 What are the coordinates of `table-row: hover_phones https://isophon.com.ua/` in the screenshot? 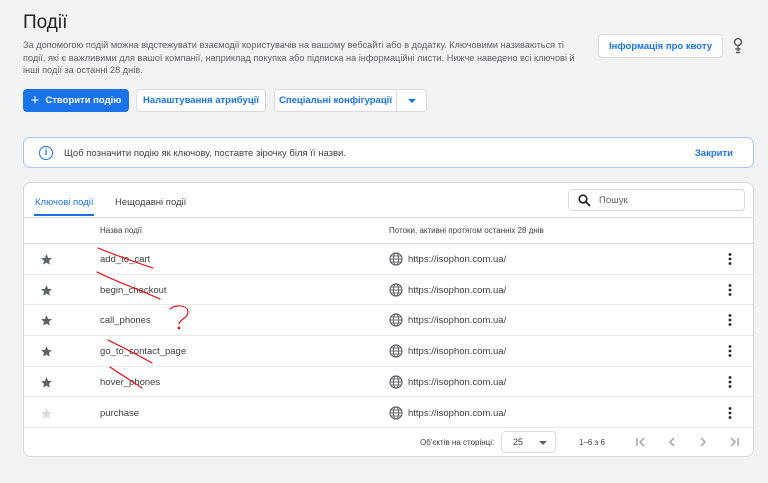 It's located at (388, 382).